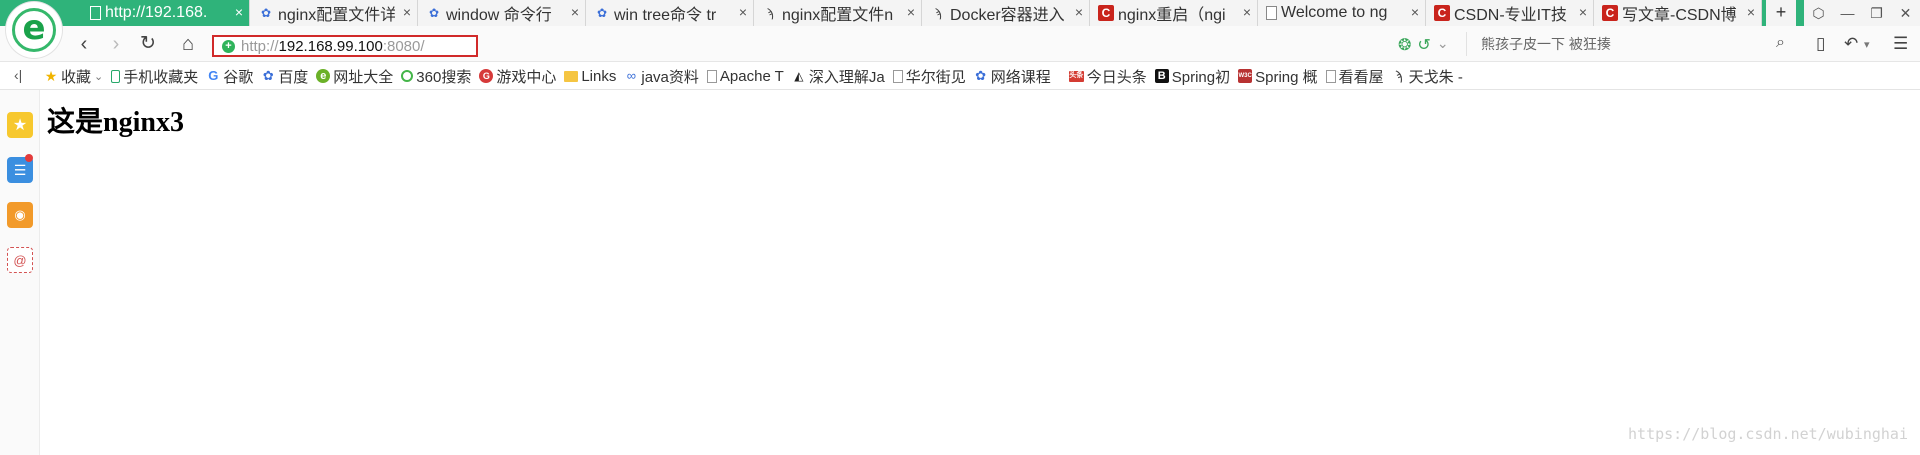  What do you see at coordinates (1012, 76) in the screenshot?
I see `bookmark-12: ✿ 网络课程` at bounding box center [1012, 76].